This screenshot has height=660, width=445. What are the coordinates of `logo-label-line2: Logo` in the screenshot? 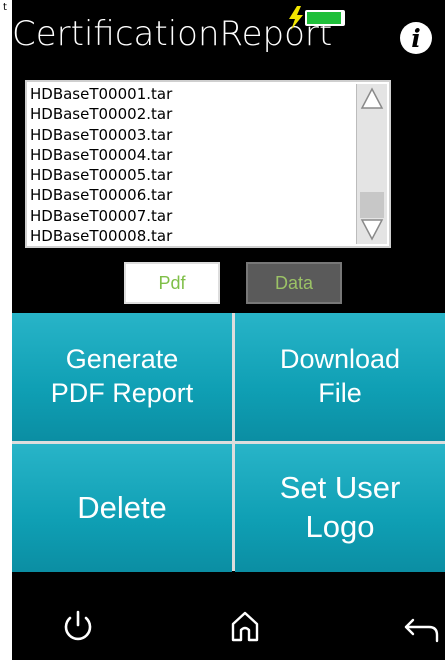 It's located at (340, 526).